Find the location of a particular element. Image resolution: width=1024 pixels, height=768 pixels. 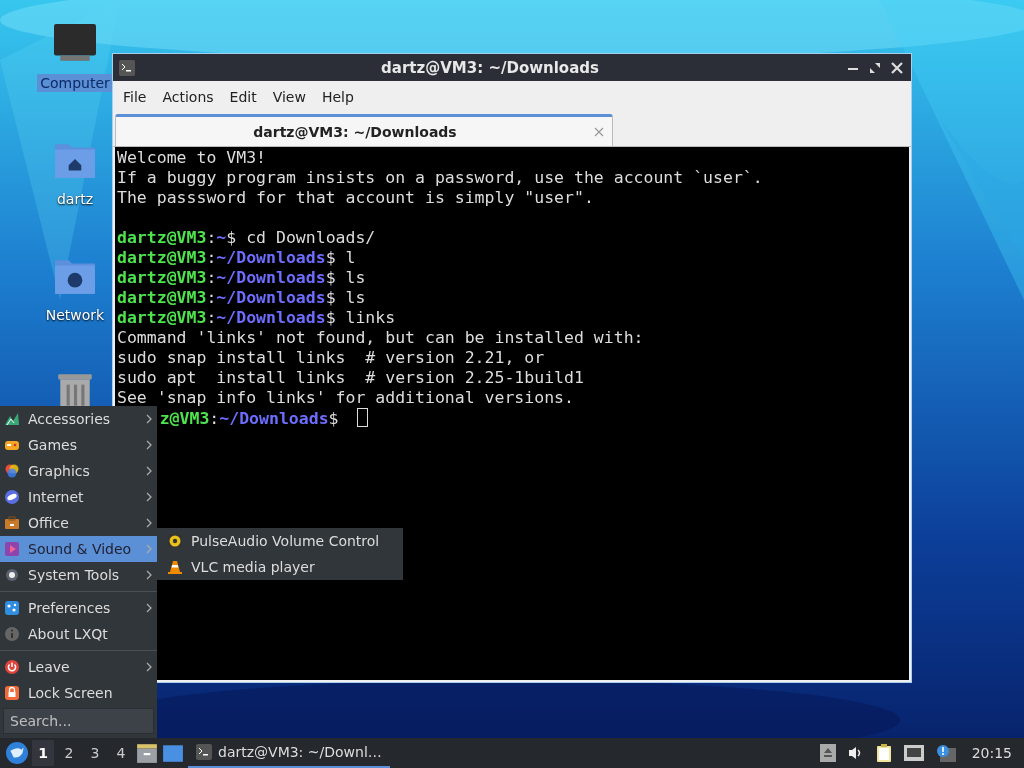

show-desktop-icon is located at coordinates (173, 753).